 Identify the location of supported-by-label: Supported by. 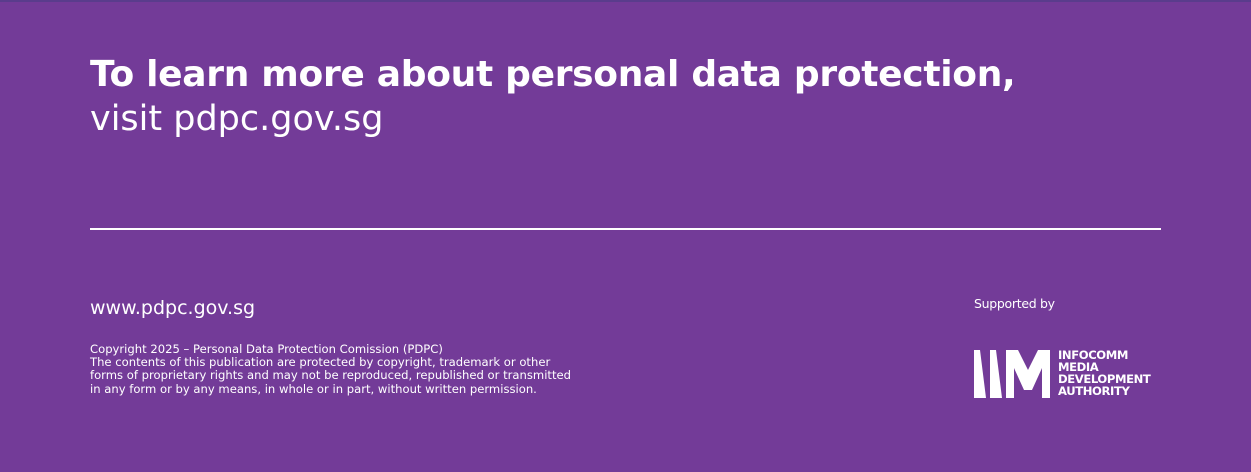
(1014, 303).